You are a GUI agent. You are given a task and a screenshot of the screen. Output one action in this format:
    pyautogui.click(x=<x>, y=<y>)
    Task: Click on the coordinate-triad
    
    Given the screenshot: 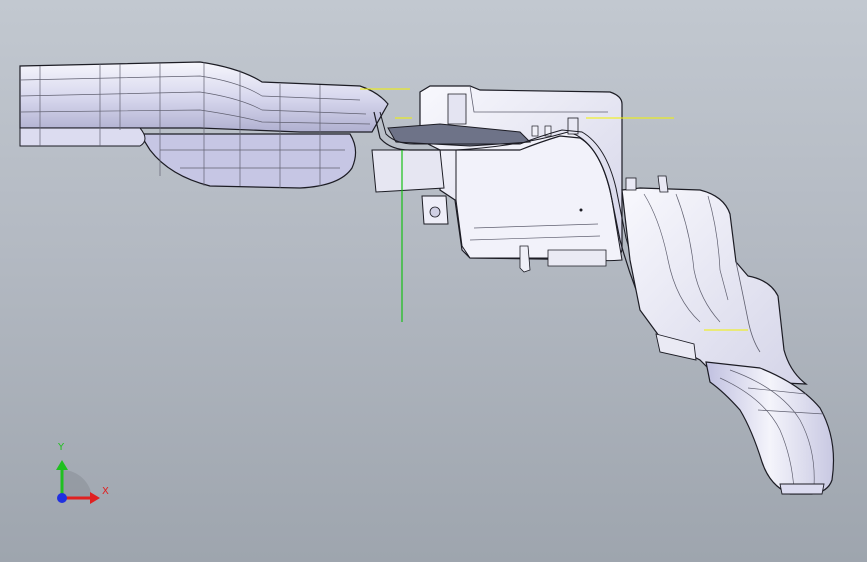 What is the action you would take?
    pyautogui.click(x=78, y=482)
    